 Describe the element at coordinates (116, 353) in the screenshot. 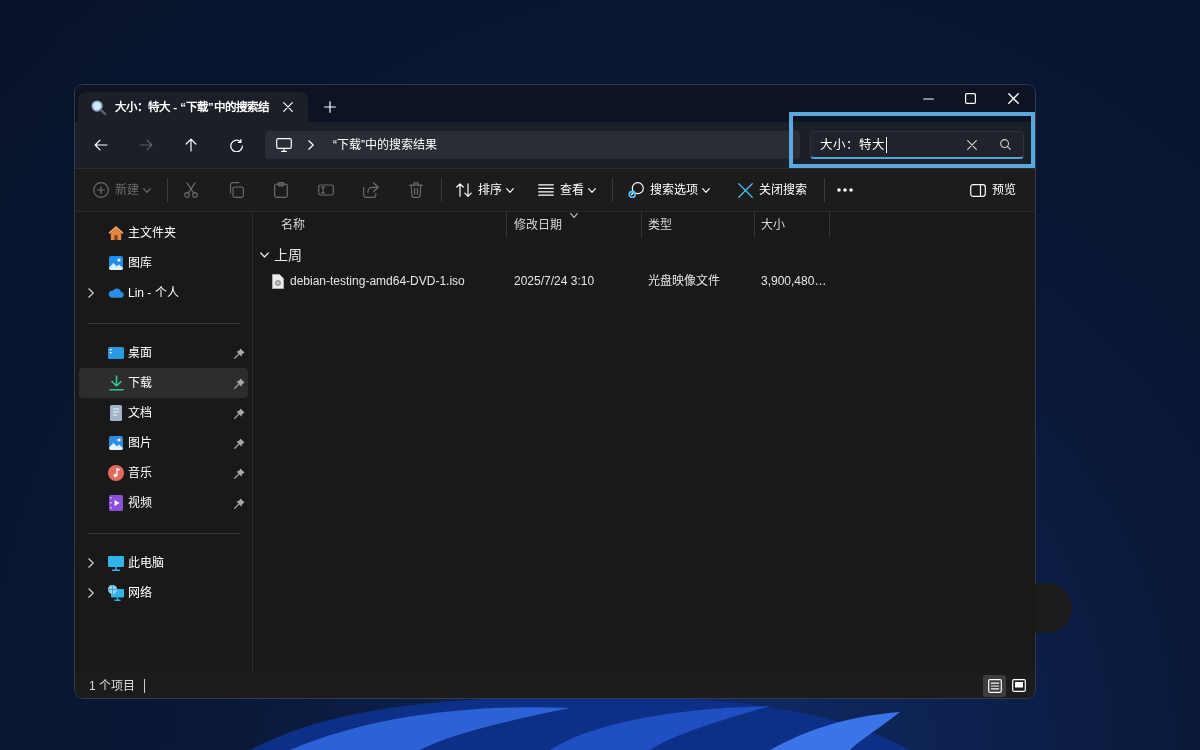

I see `desktop-icon` at that location.